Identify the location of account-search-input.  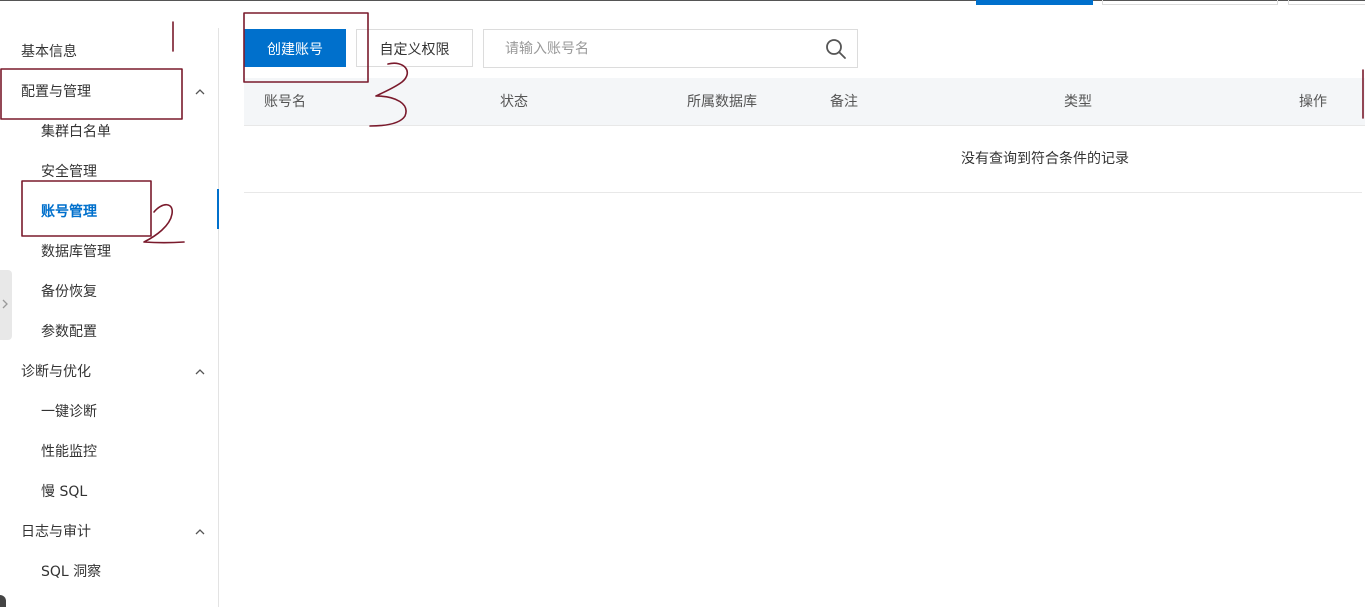
(659, 48).